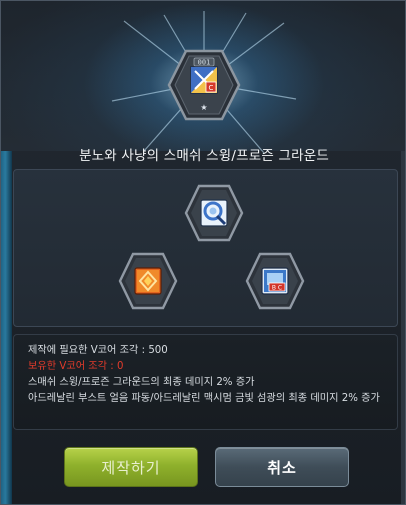 This screenshot has height=505, width=406. What do you see at coordinates (131, 467) in the screenshot?
I see `craft-button: 제작하기` at bounding box center [131, 467].